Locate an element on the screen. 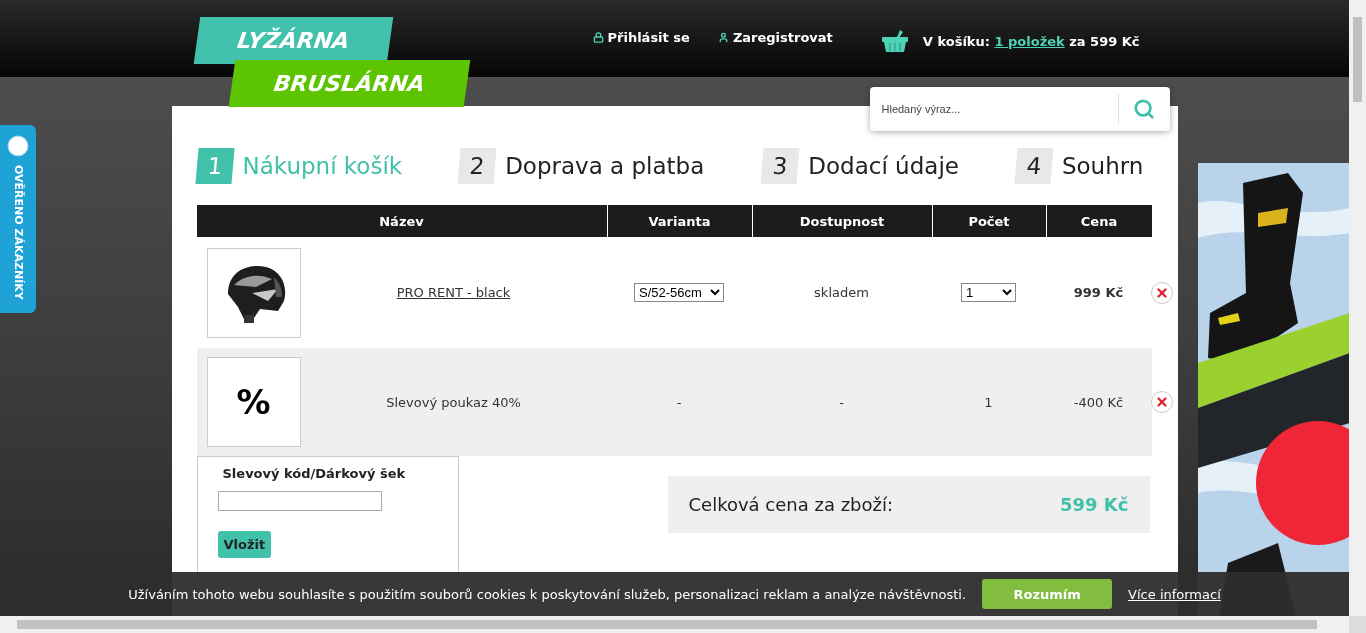 This screenshot has height=633, width=1366. cart-items-link: 1 položek is located at coordinates (1029, 41).